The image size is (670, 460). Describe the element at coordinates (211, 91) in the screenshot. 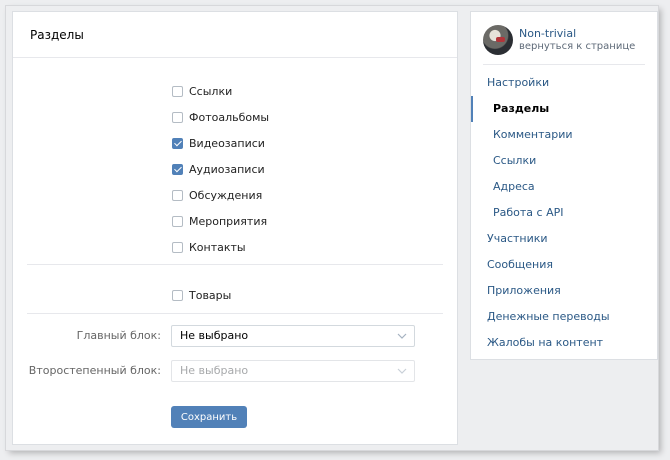

I see `checkbox-label: Ссылки` at that location.